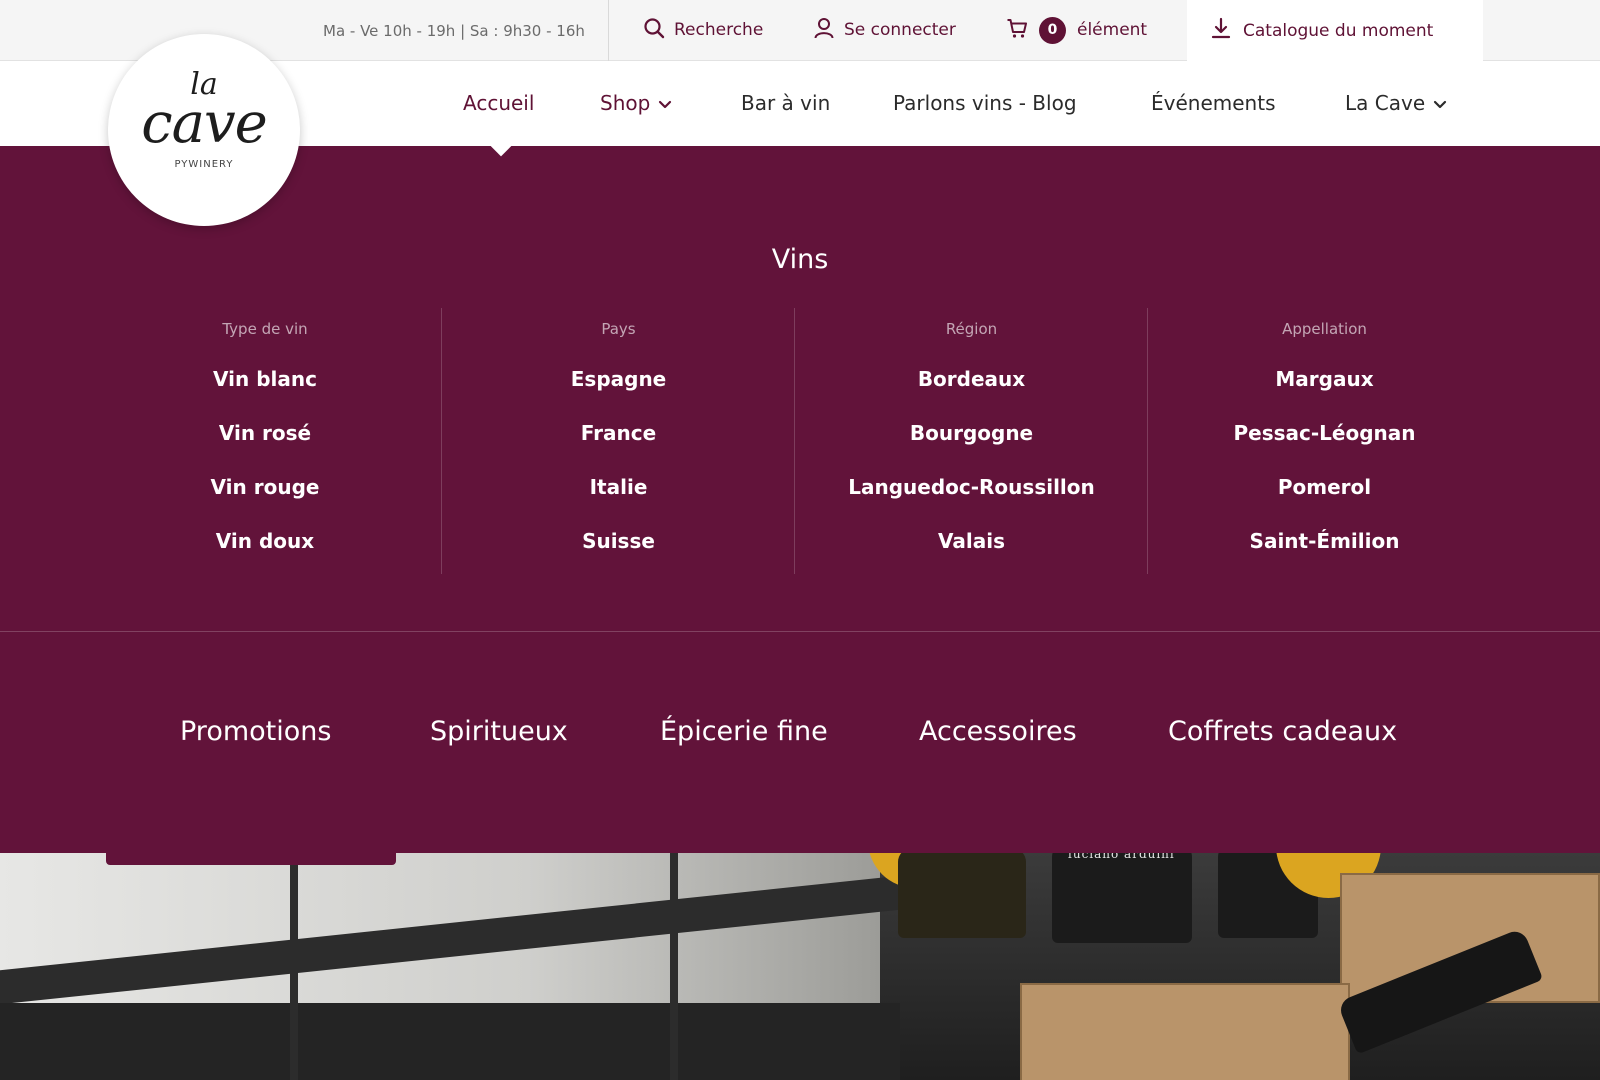  Describe the element at coordinates (1052, 30) in the screenshot. I see `cart-count-badge: 0` at that location.